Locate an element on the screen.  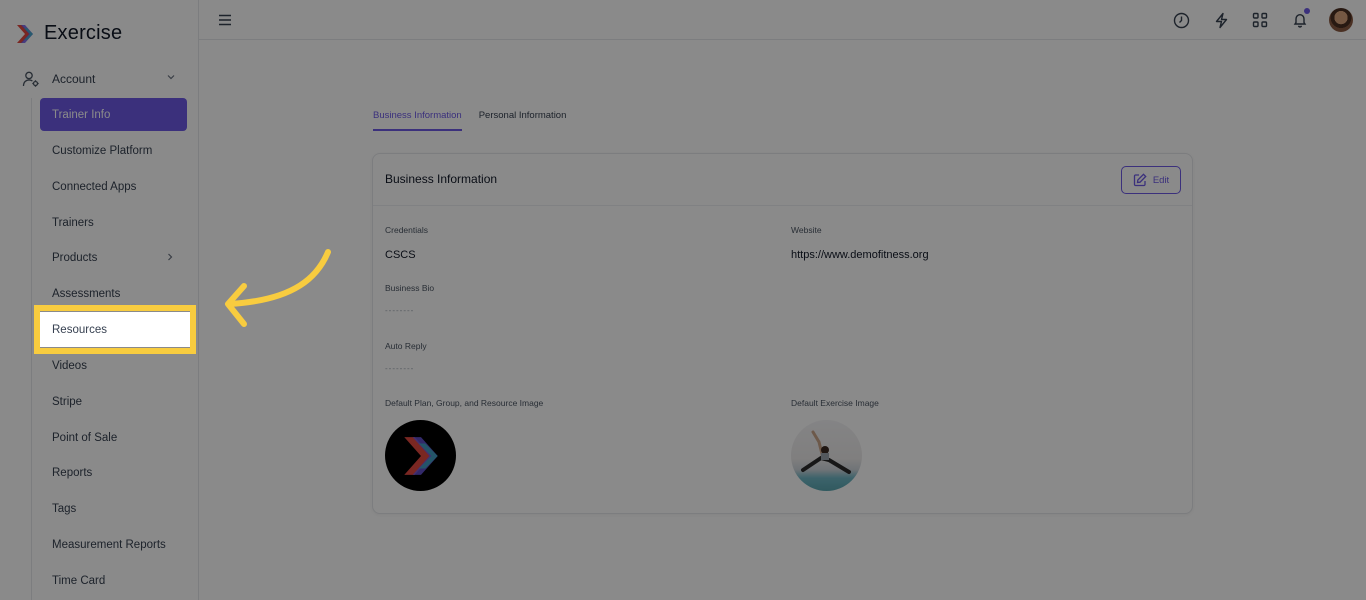
bell-icon is located at coordinates (1300, 19).